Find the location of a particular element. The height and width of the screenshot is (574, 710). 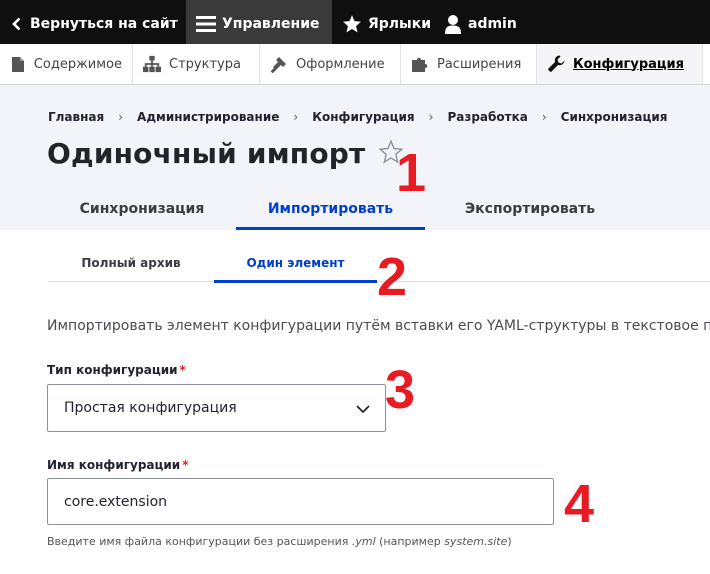

wrench-icon is located at coordinates (556, 64).